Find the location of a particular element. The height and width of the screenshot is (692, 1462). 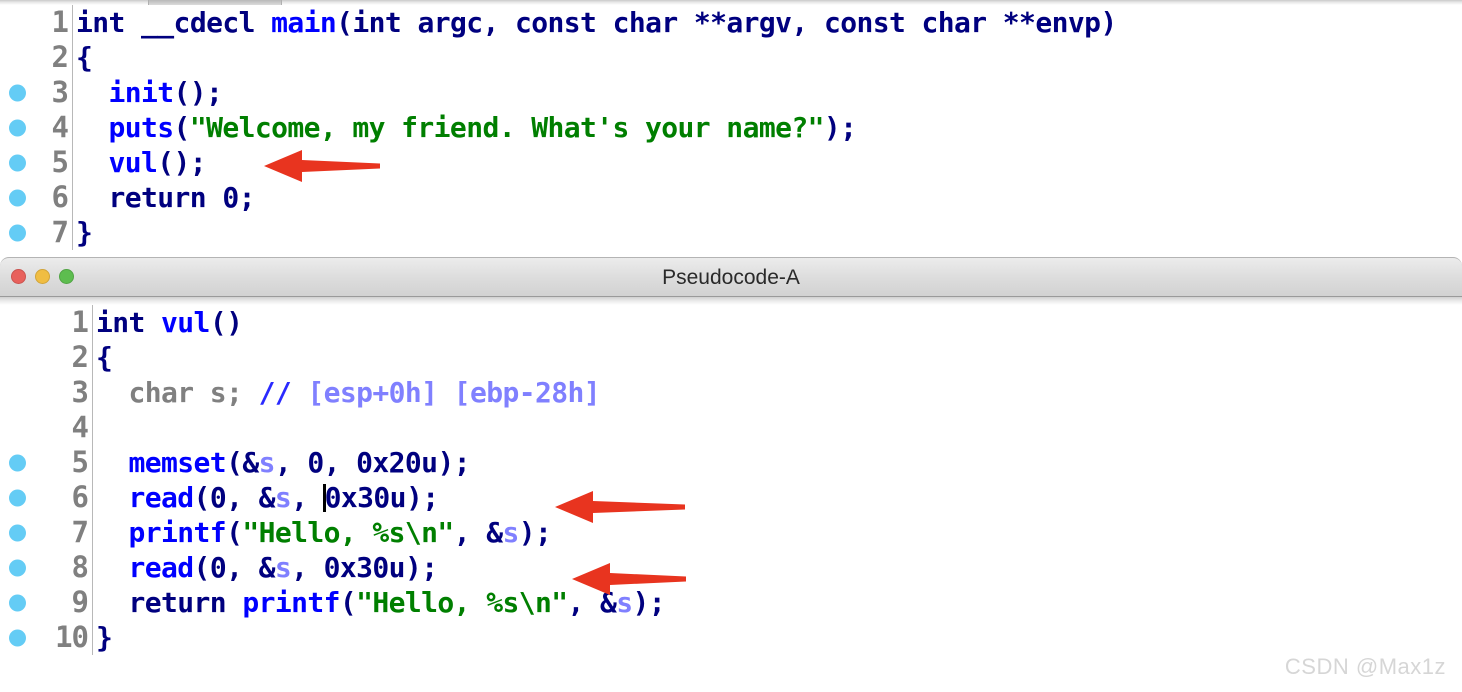

line-number: 9 is located at coordinates (80, 602).